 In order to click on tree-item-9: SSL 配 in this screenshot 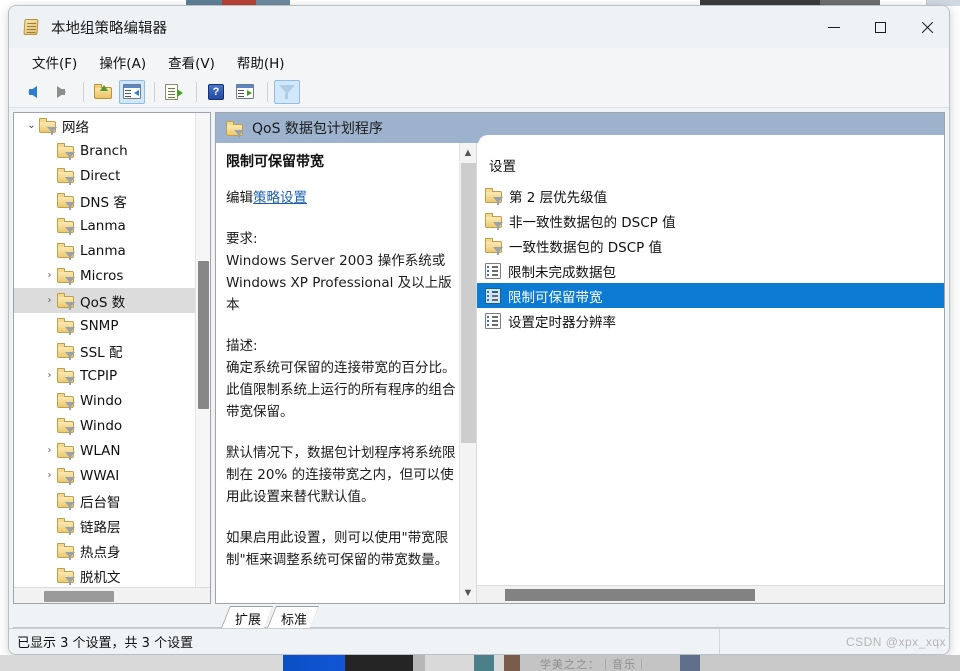, I will do `click(112, 350)`.